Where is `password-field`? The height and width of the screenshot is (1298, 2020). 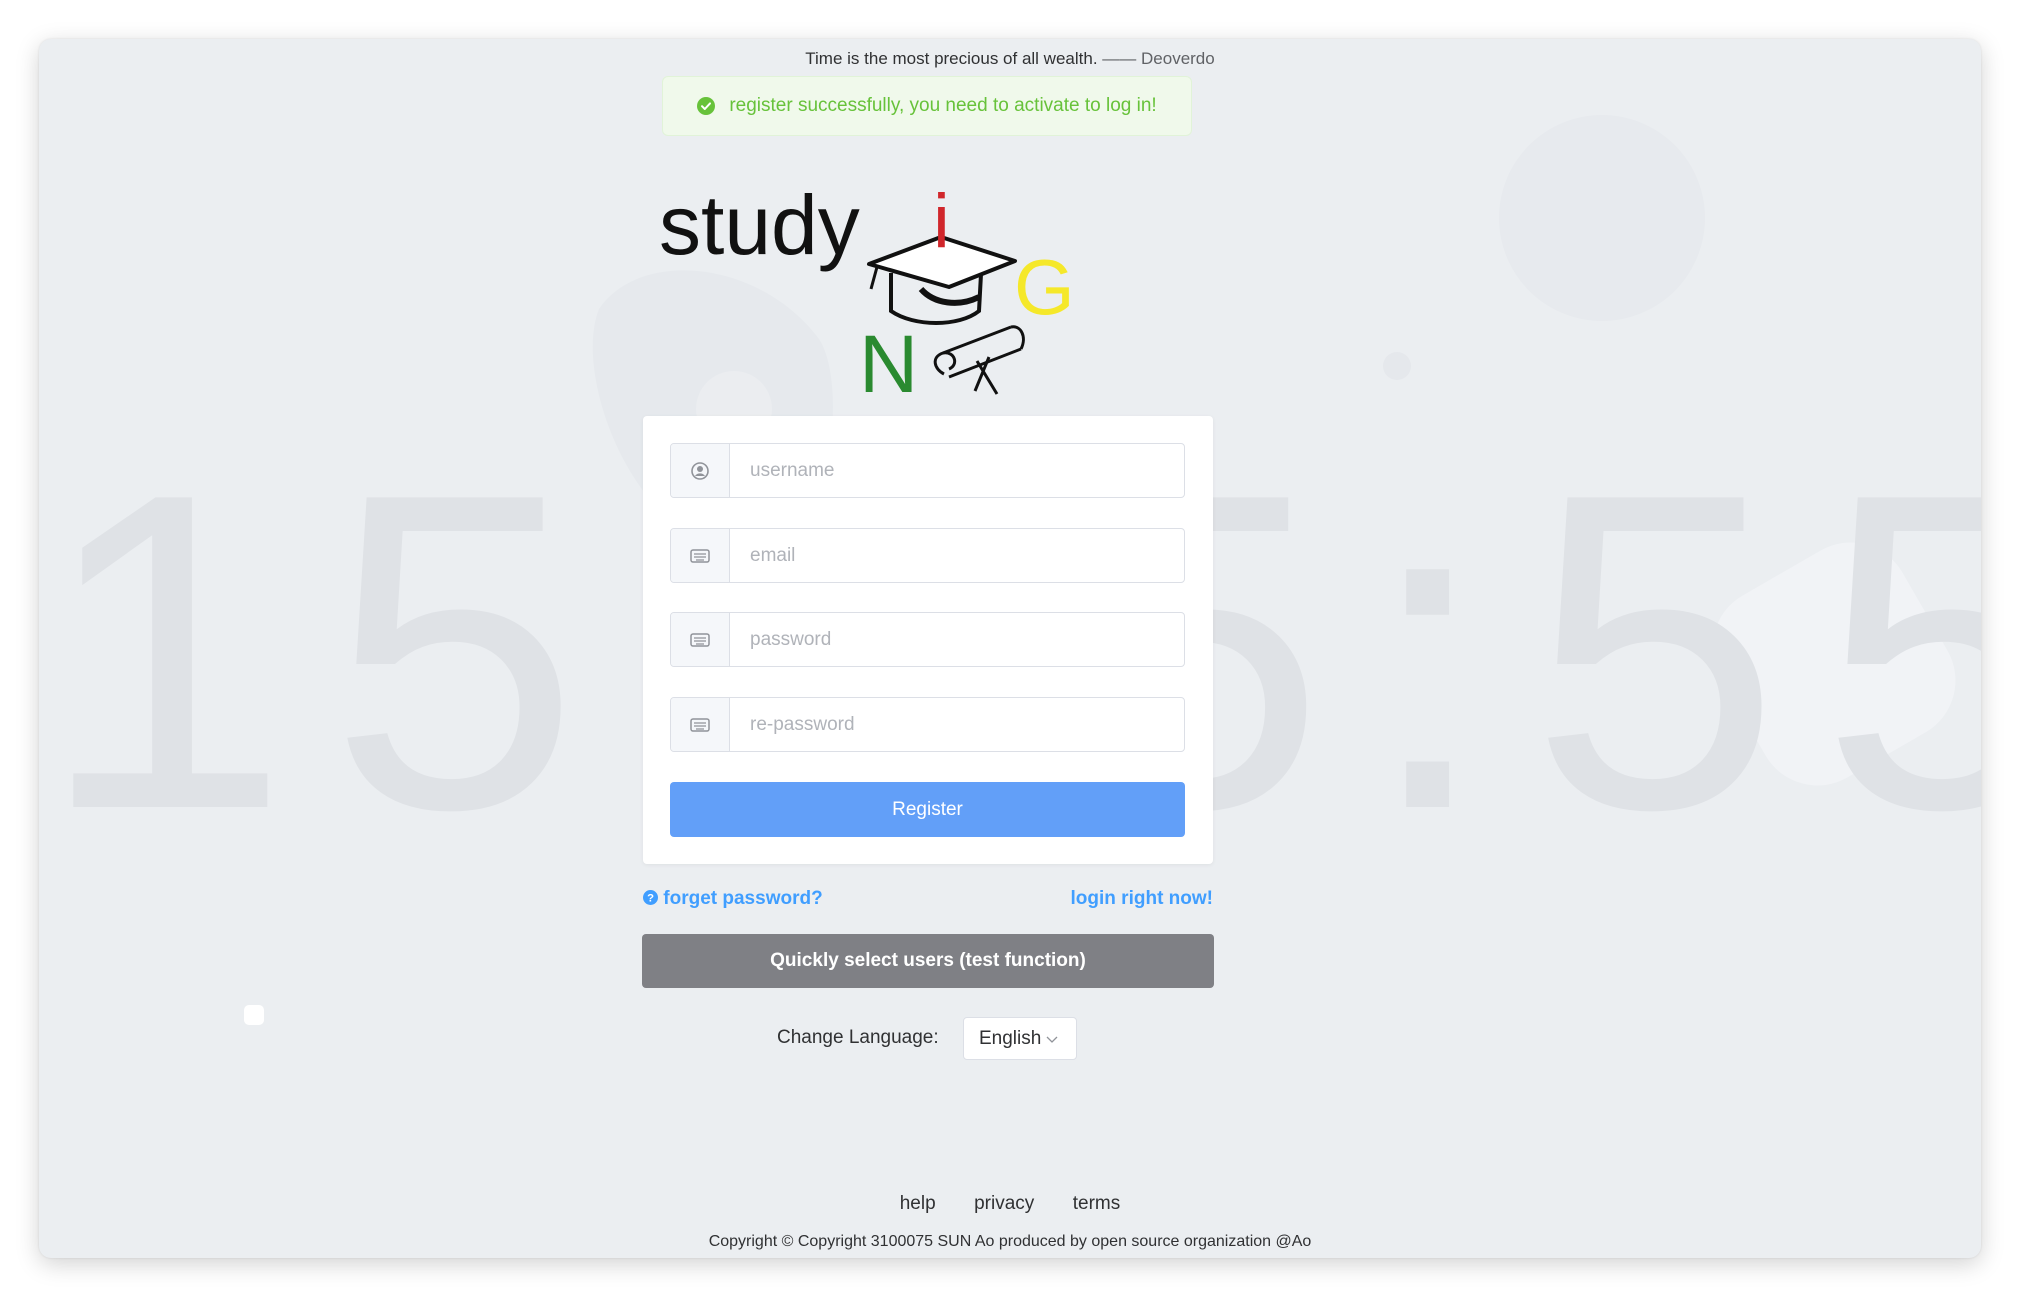 password-field is located at coordinates (927, 639).